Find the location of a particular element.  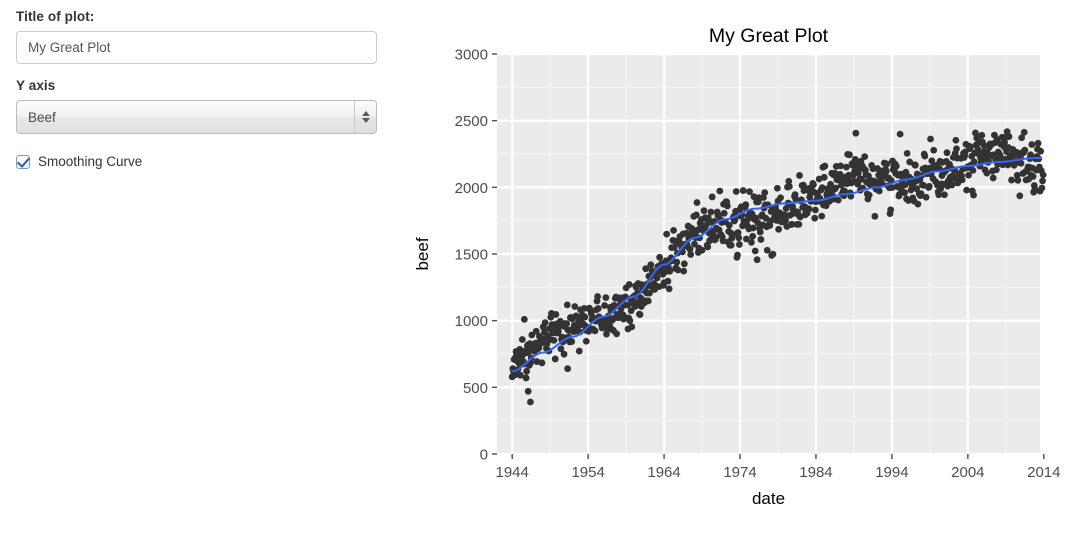

svg-text: 2014 is located at coordinates (1043, 472).